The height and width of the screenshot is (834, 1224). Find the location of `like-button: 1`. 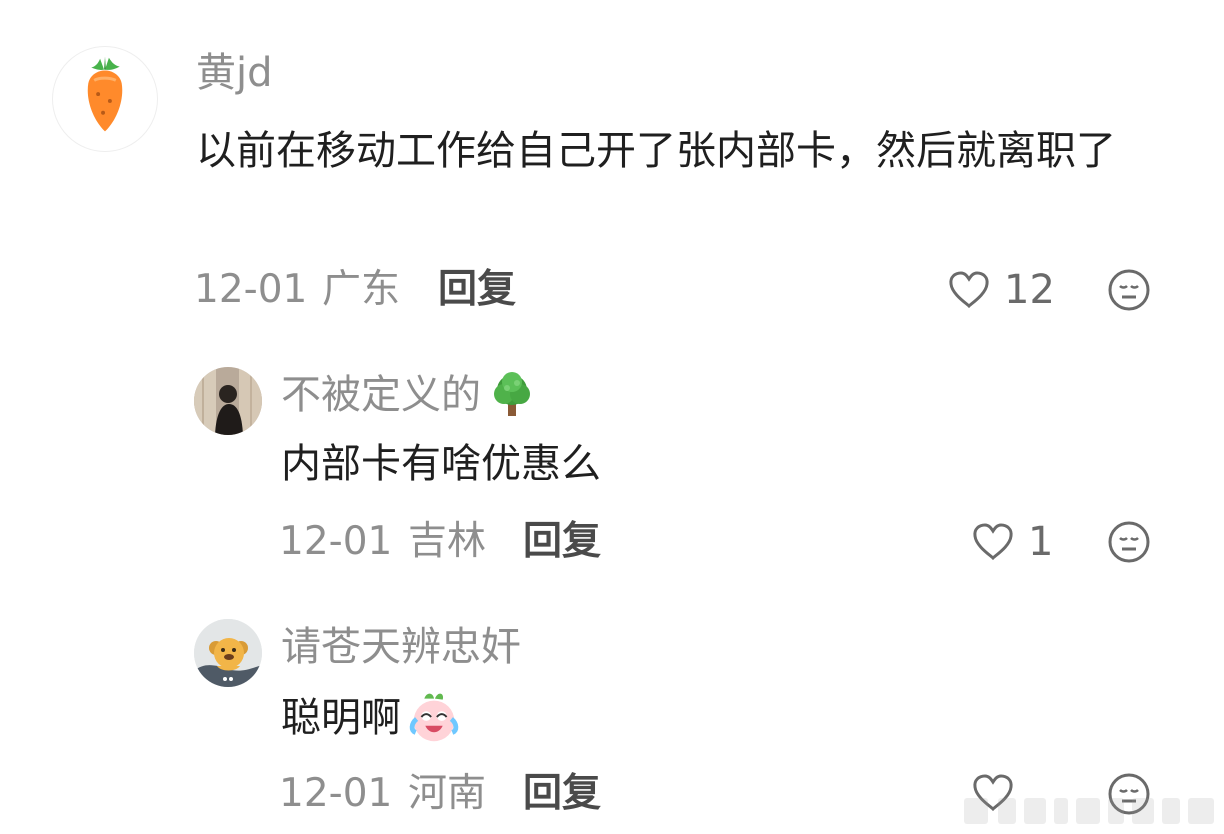

like-button: 1 is located at coordinates (1011, 542).